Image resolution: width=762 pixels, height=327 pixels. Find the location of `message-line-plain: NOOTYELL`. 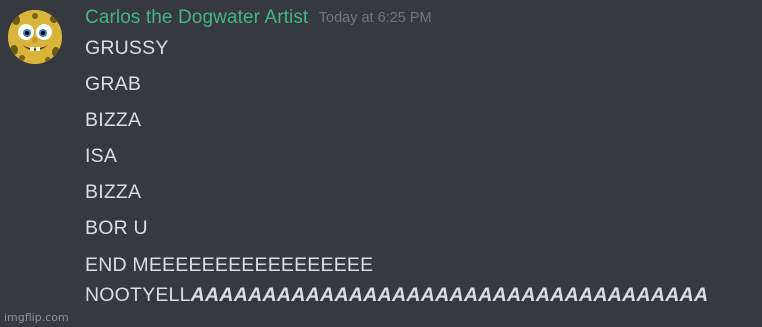

message-line-plain: NOOTYELL is located at coordinates (138, 295).